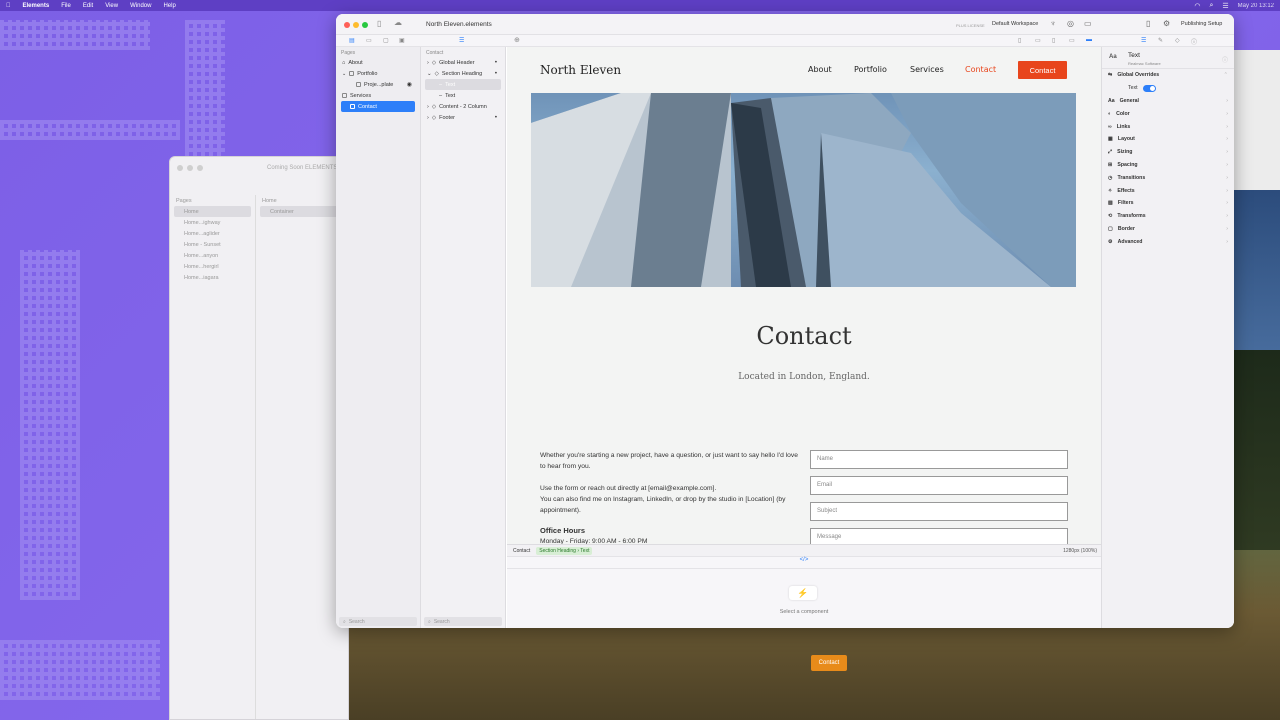 This screenshot has width=1280, height=720. What do you see at coordinates (1226, 75) in the screenshot?
I see `chevron-up-icon: ⌃` at bounding box center [1226, 75].